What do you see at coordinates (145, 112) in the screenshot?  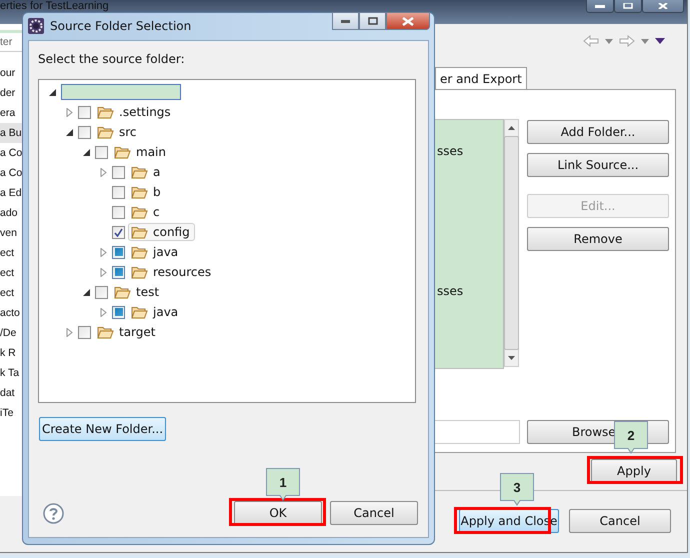 I see `tree-item: .settings` at bounding box center [145, 112].